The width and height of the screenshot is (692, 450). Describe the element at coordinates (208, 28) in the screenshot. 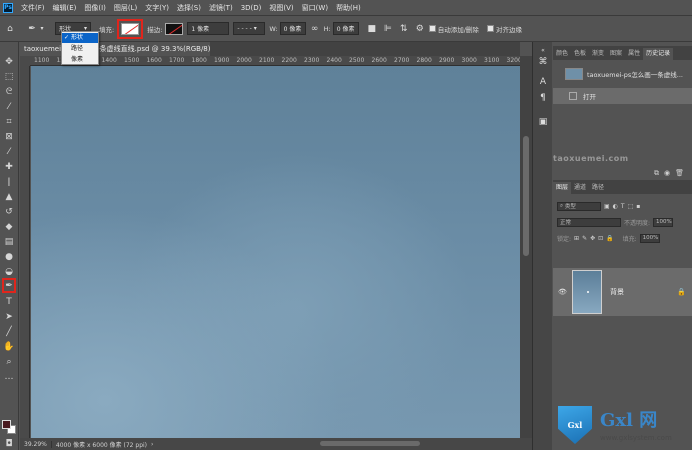

I see `stroke-width-input: 1 像素` at that location.